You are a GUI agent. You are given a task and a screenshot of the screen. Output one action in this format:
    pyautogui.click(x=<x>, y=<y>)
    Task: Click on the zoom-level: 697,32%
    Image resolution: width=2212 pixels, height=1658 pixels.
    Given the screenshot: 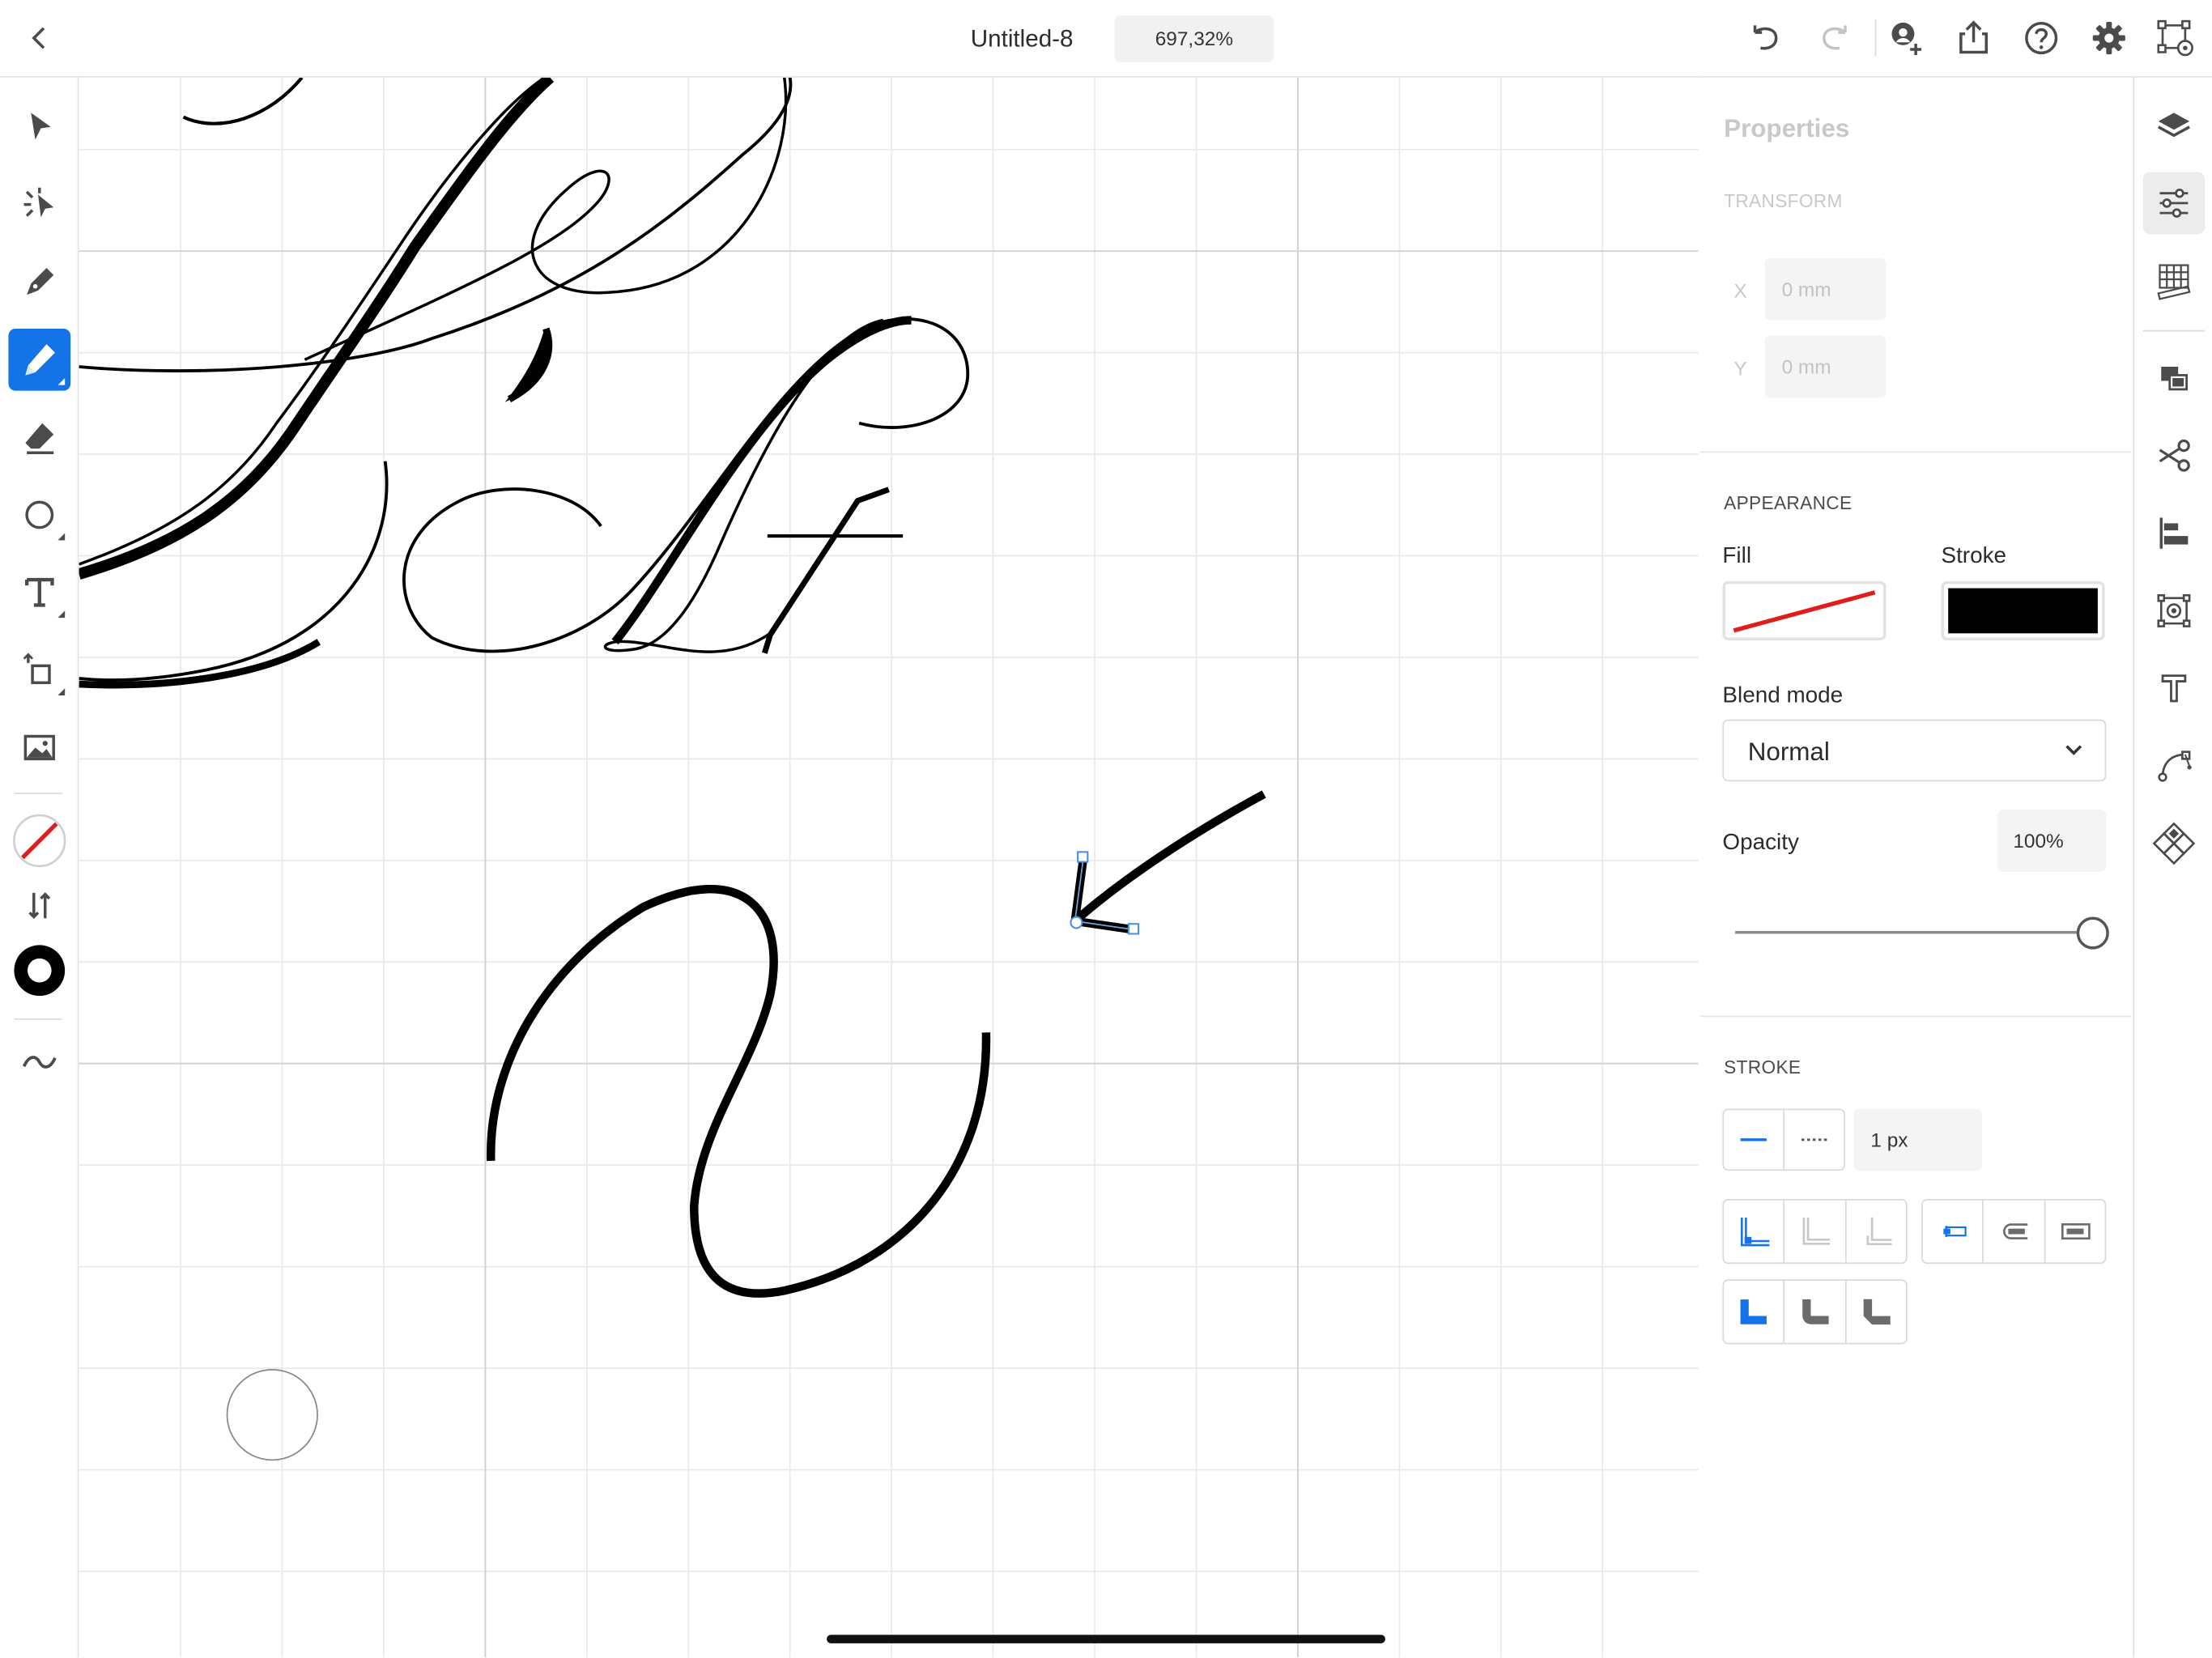 What is the action you would take?
    pyautogui.click(x=1194, y=38)
    